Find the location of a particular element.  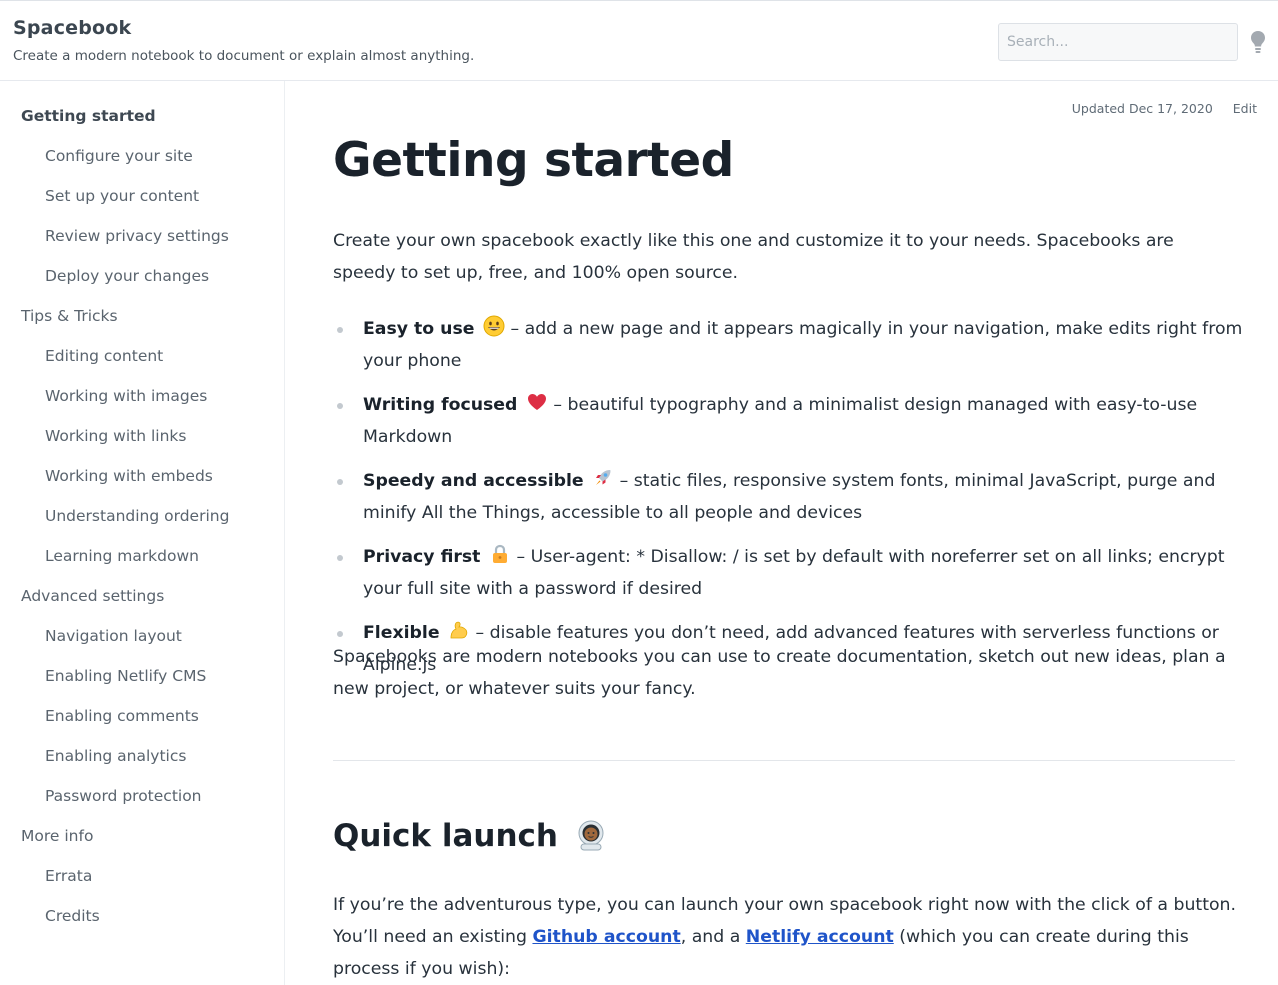

sidebar-item-learning-markdown: Learning markdown is located at coordinates (122, 556).